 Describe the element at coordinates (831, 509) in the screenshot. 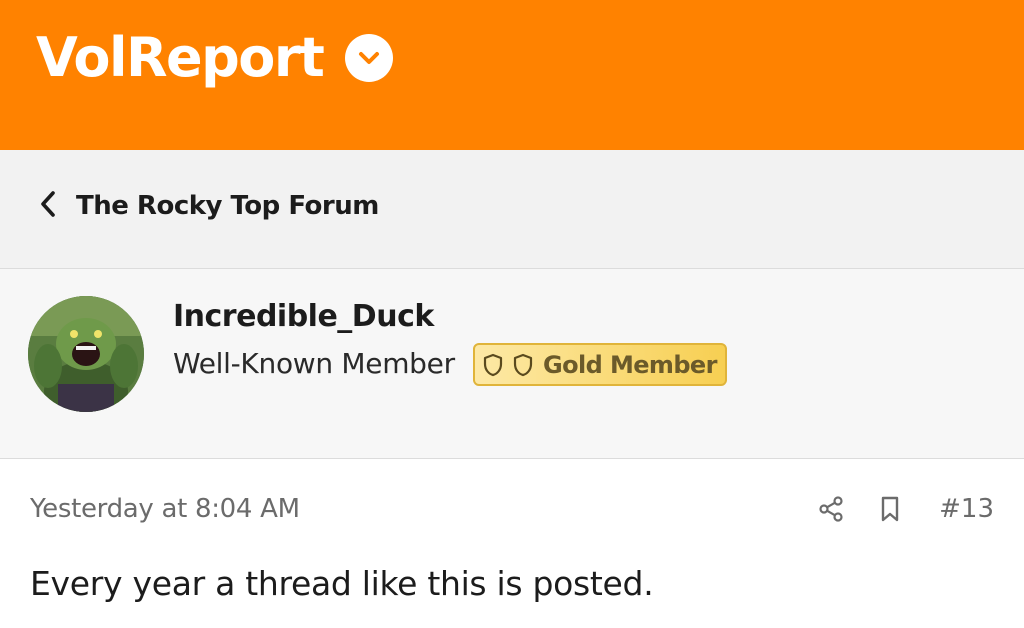

I see `share-icon` at that location.